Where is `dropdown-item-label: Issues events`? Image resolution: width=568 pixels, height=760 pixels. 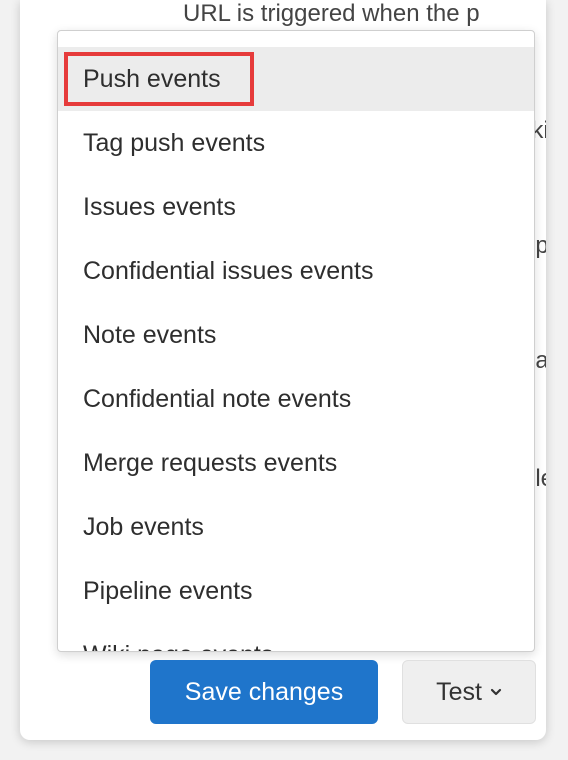 dropdown-item-label: Issues events is located at coordinates (159, 206).